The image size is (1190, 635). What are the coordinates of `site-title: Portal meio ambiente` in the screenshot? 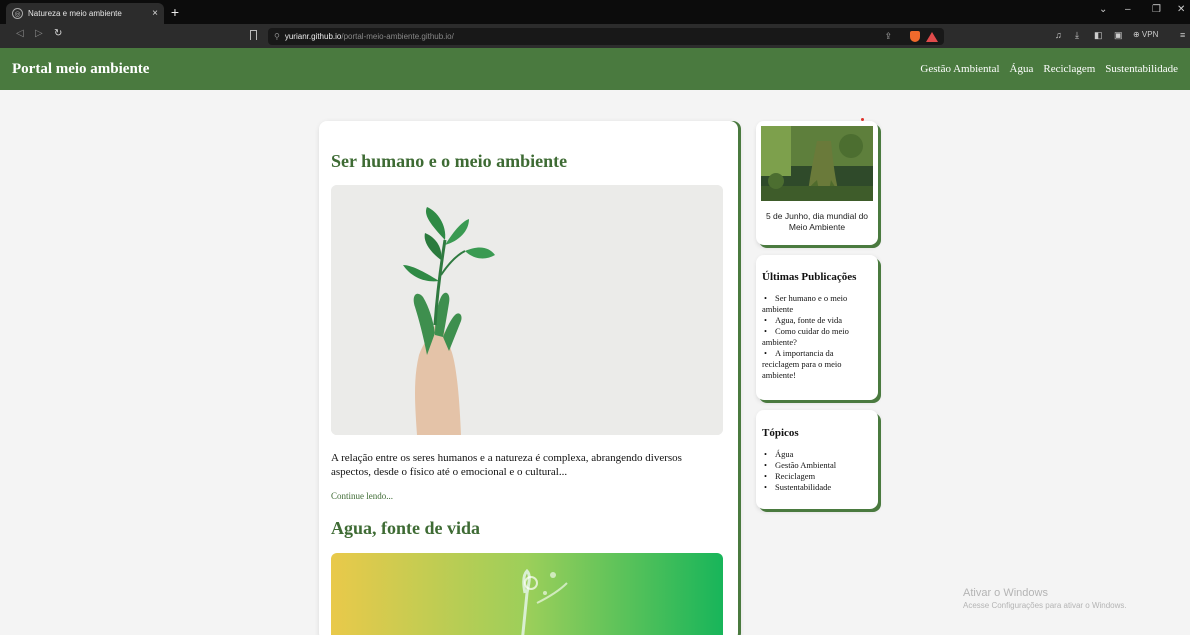 It's located at (80, 69).